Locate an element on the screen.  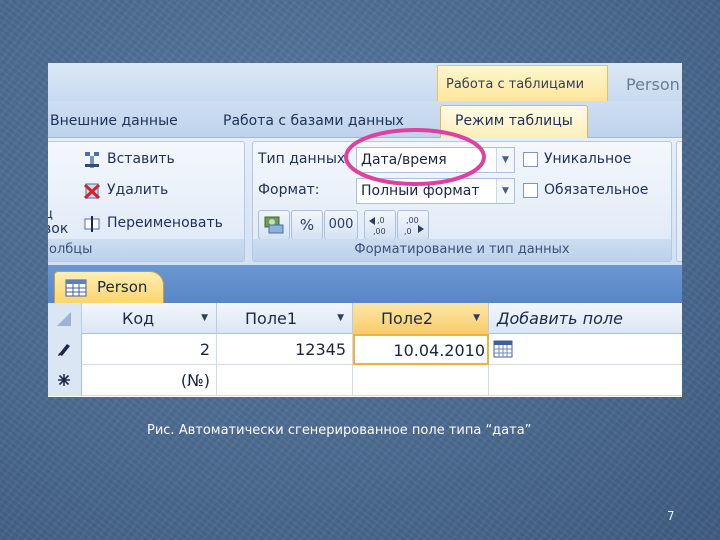
percent-format-button: % is located at coordinates (307, 225).